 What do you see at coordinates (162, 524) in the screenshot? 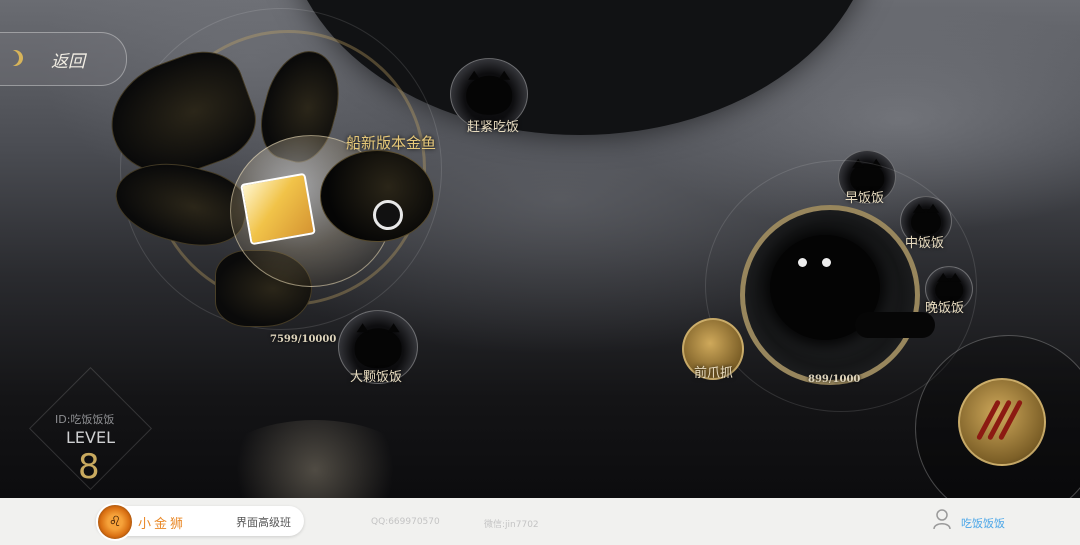
I see `brand-name: 小金狮` at bounding box center [162, 524].